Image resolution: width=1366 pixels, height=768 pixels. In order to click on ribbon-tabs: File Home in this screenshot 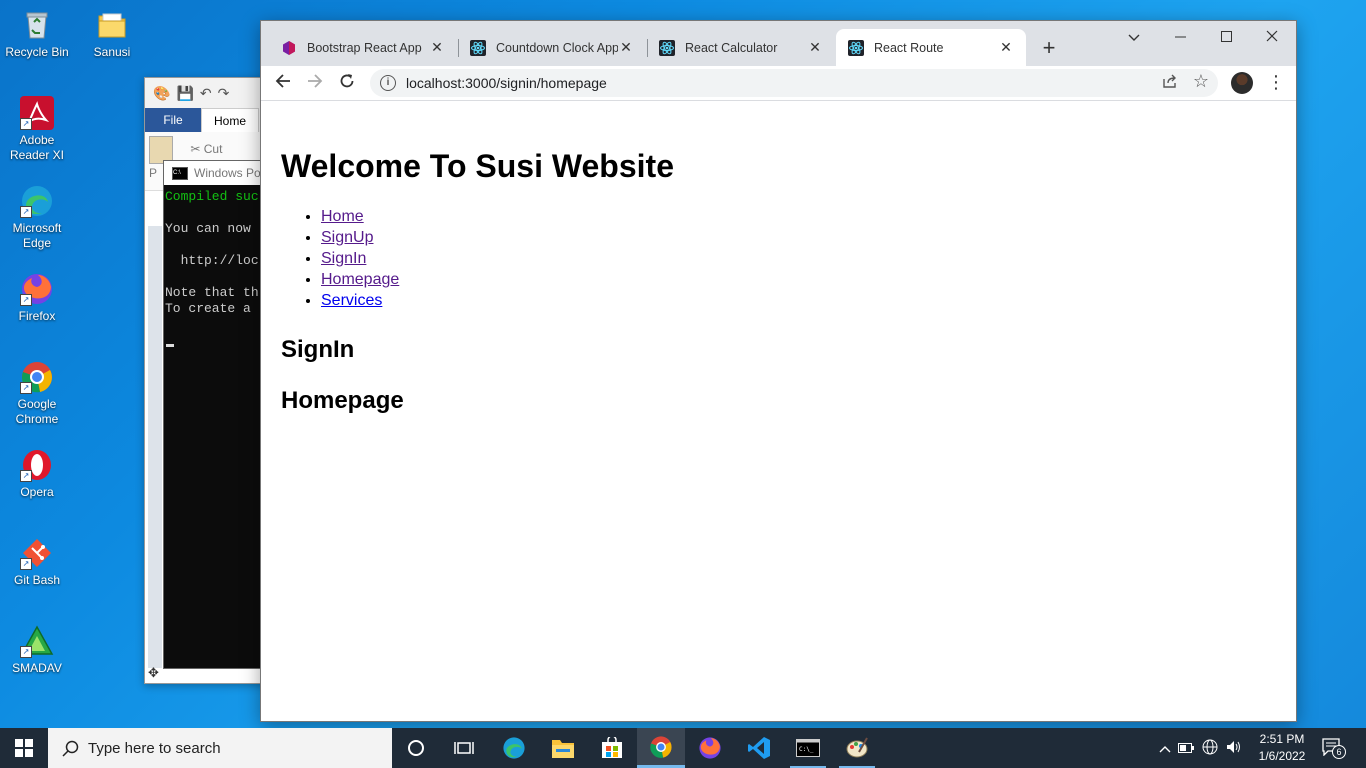, I will do `click(210, 120)`.